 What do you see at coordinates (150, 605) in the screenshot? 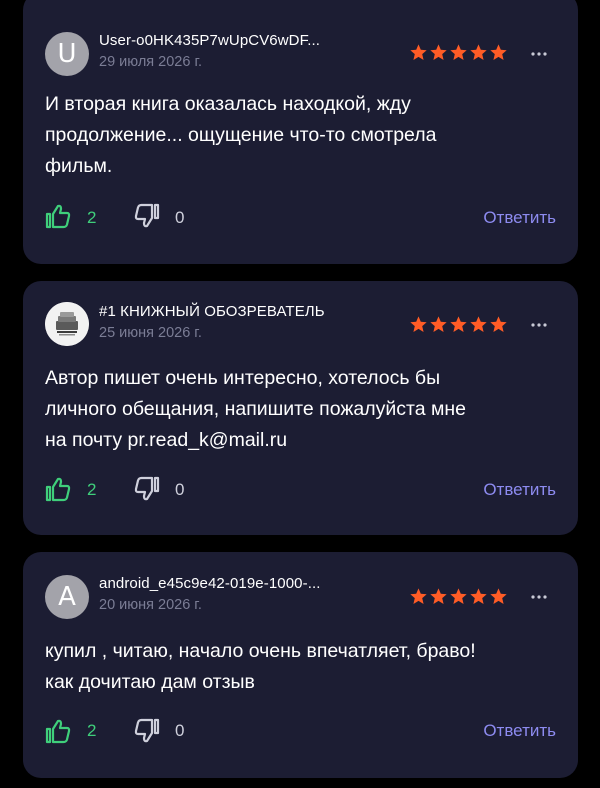
I see `review-date: 20 июня 2026 г.` at bounding box center [150, 605].